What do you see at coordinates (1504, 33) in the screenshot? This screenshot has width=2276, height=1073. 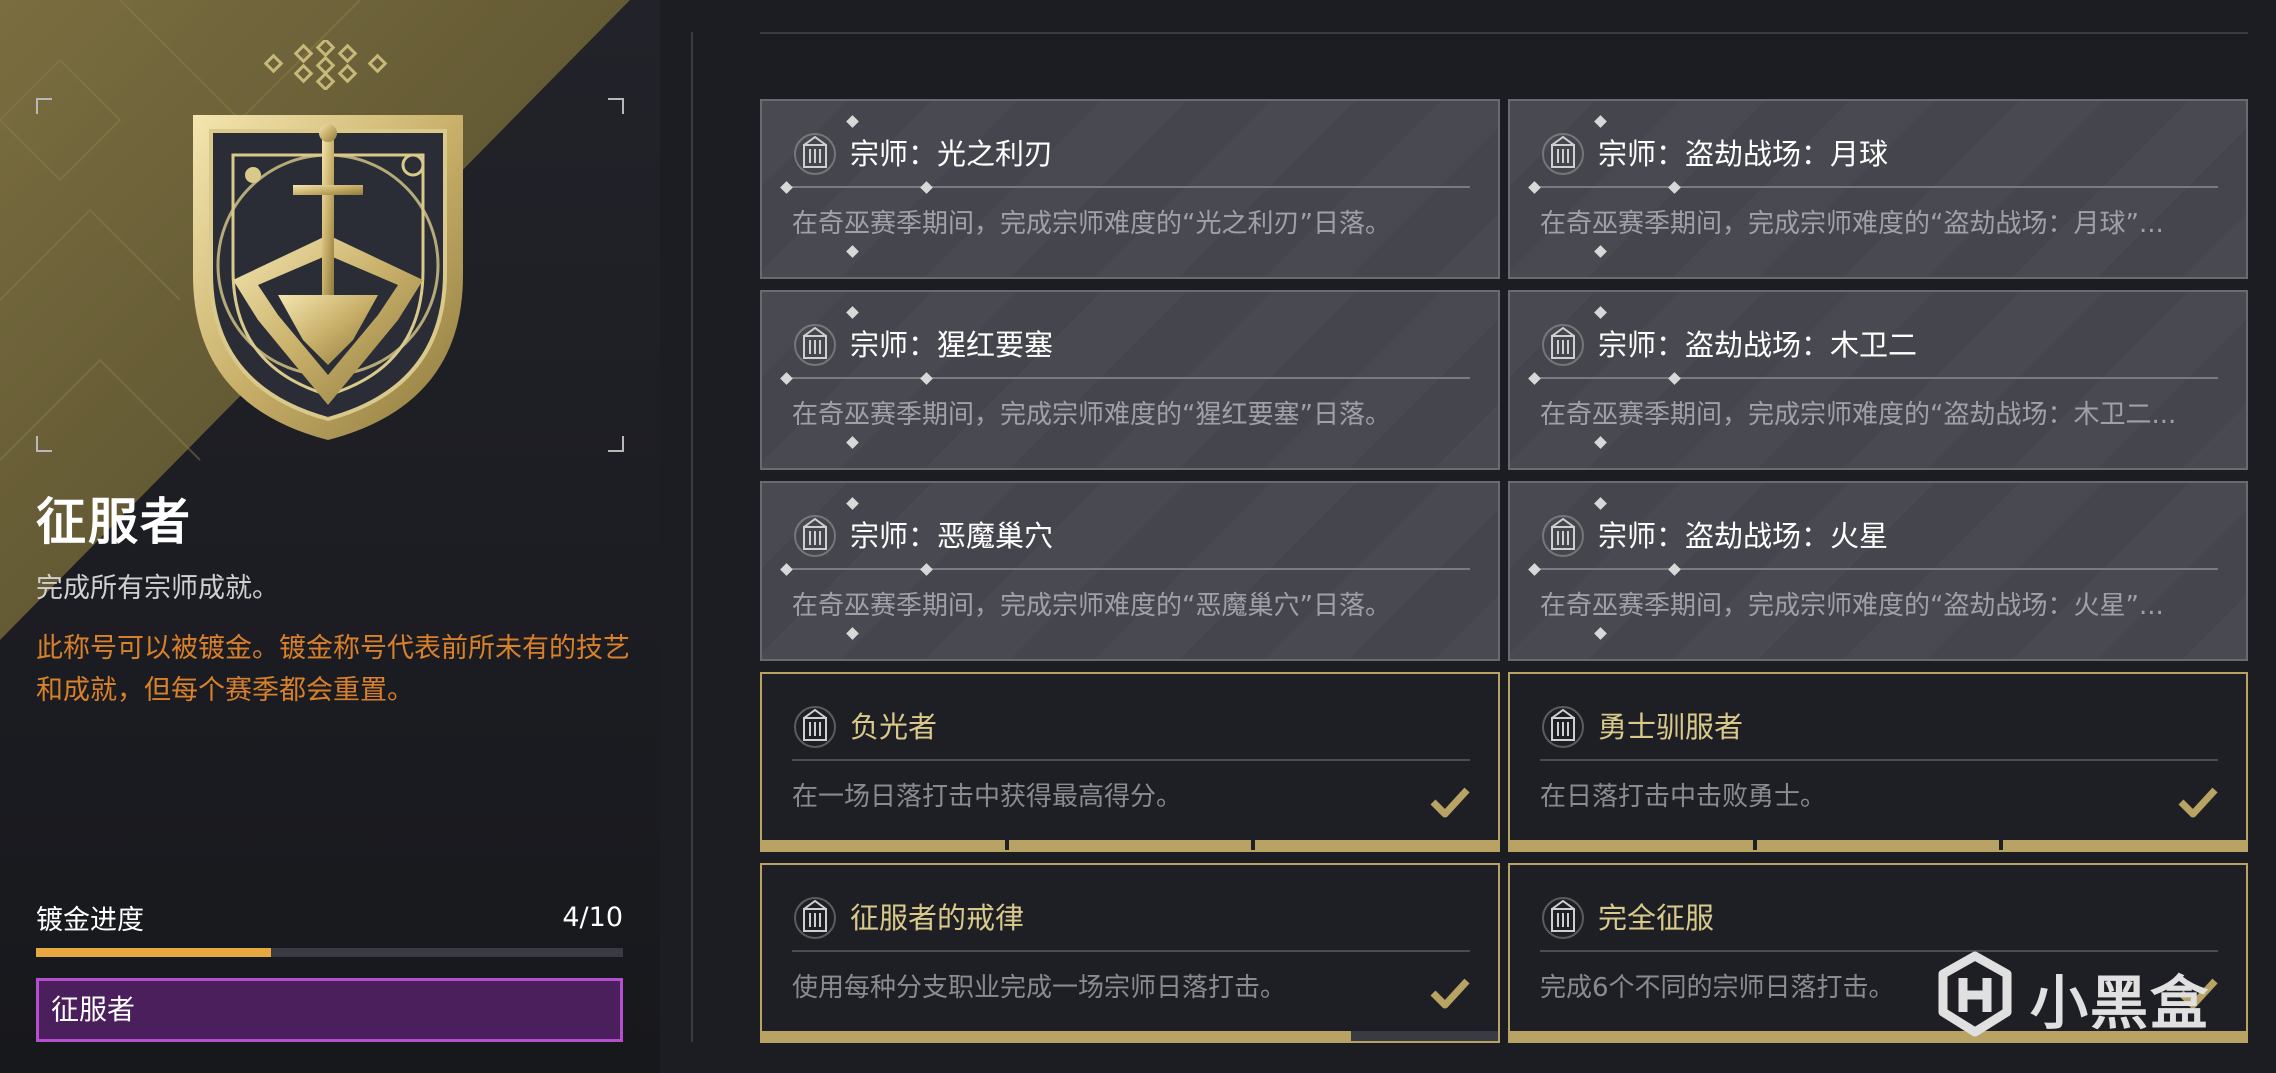 I see `header-rule` at bounding box center [1504, 33].